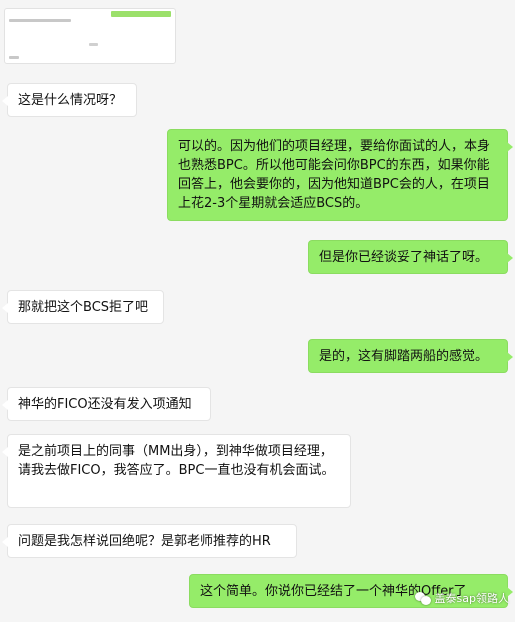 The width and height of the screenshot is (515, 622). I want to click on message-text: 那就把这个BCS拒了吧, so click(83, 307).